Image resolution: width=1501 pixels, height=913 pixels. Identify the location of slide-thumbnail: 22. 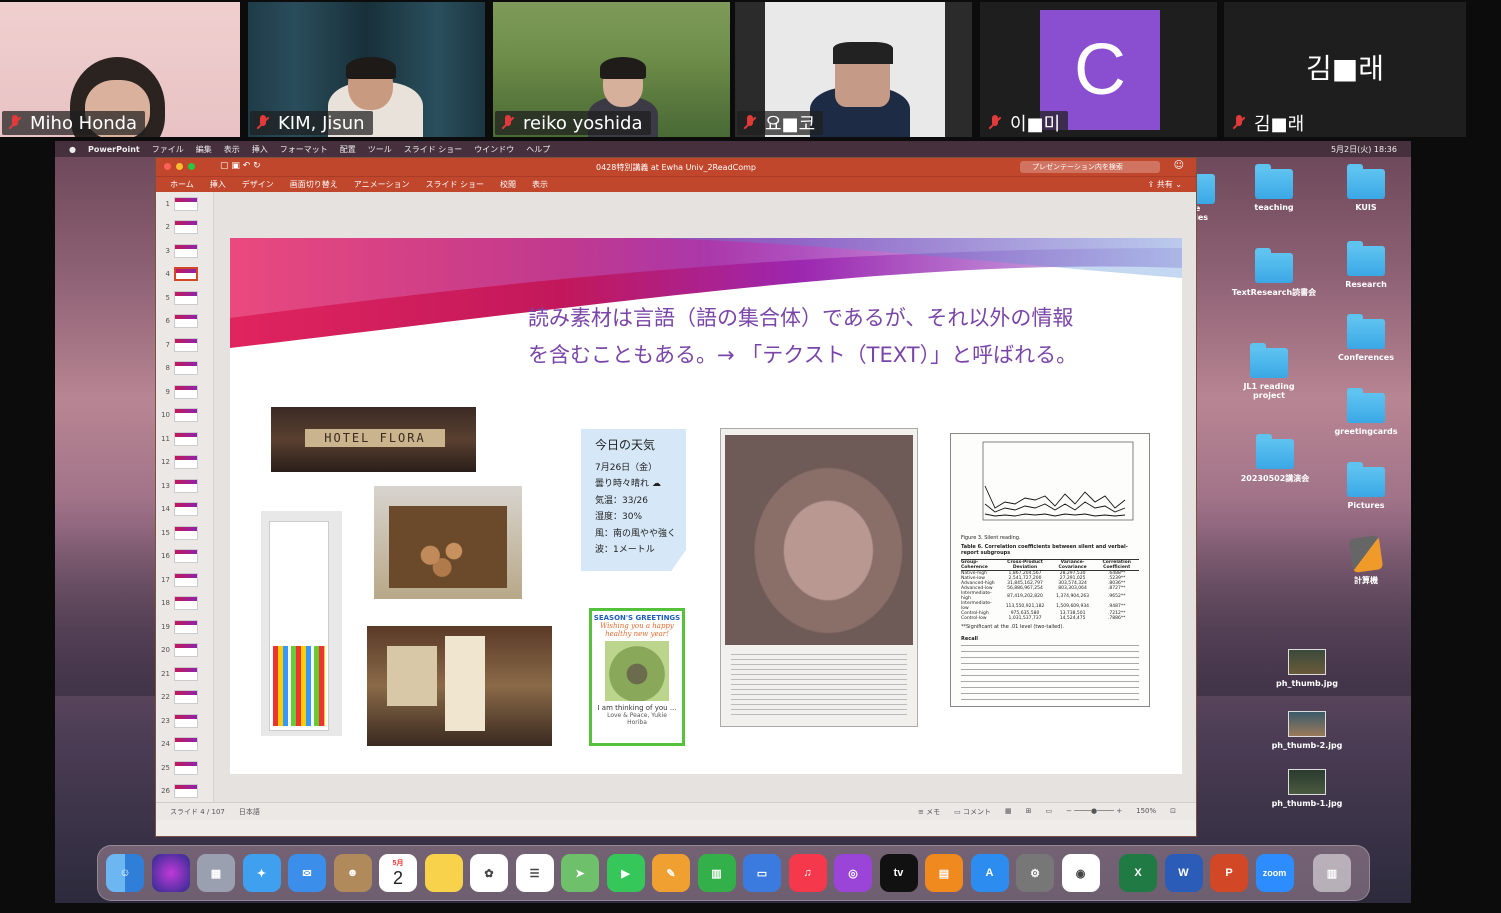
(184, 698).